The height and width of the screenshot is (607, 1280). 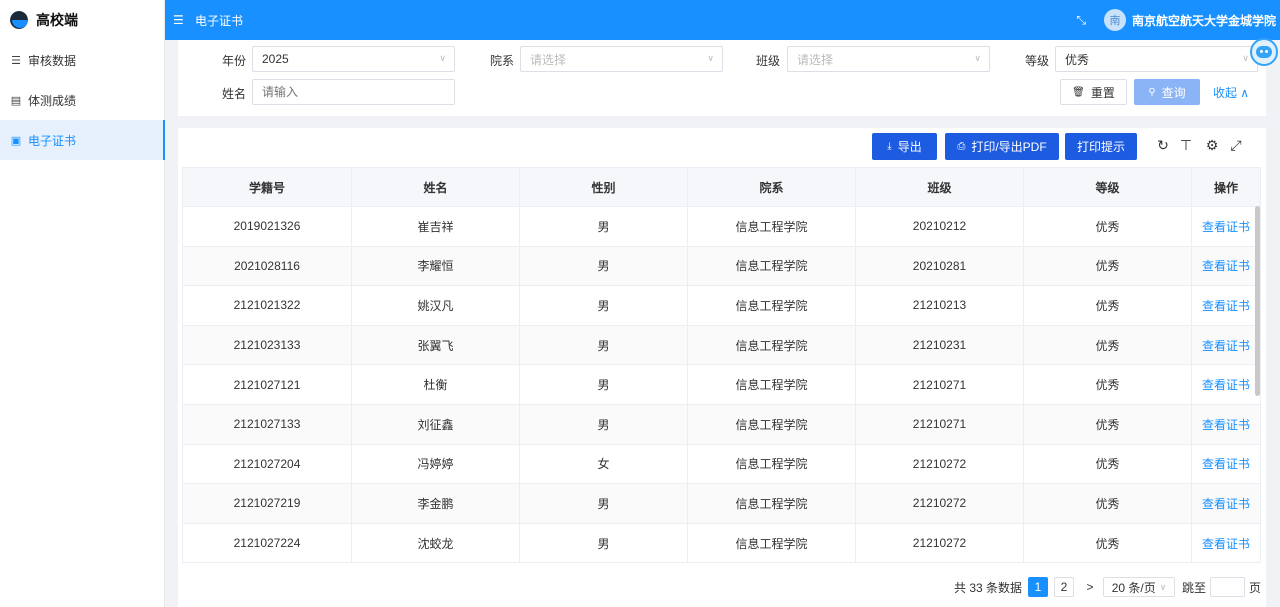 I want to click on page-size-select: 20 条/页 ∨, so click(x=1139, y=587).